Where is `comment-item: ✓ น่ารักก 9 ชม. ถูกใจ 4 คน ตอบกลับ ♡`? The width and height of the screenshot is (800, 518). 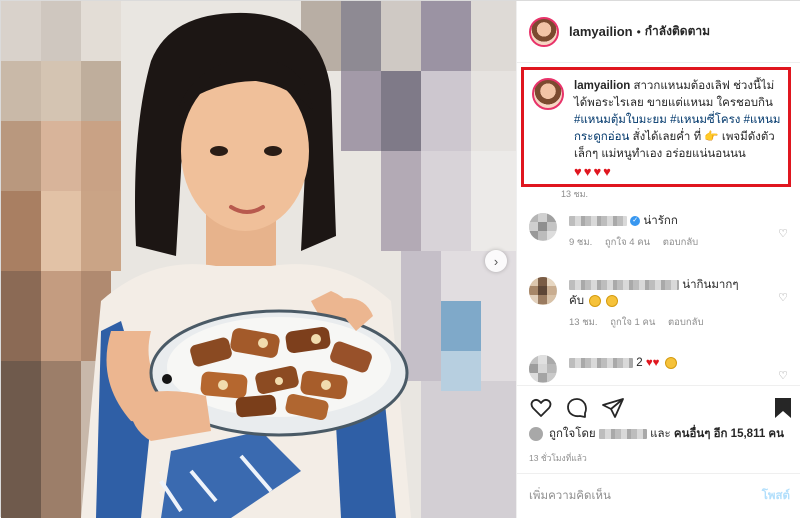
comment-item: ✓ น่ารักก 9 ชม. ถูกใจ 4 คน ตอบกลับ ♡ is located at coordinates (658, 239).